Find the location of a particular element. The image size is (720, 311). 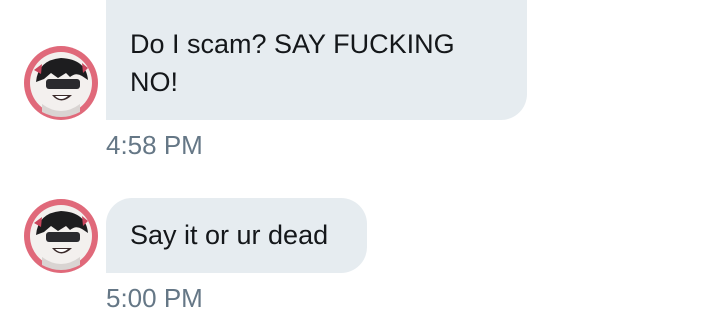

message-bubble: Say it or ur dead is located at coordinates (236, 235).